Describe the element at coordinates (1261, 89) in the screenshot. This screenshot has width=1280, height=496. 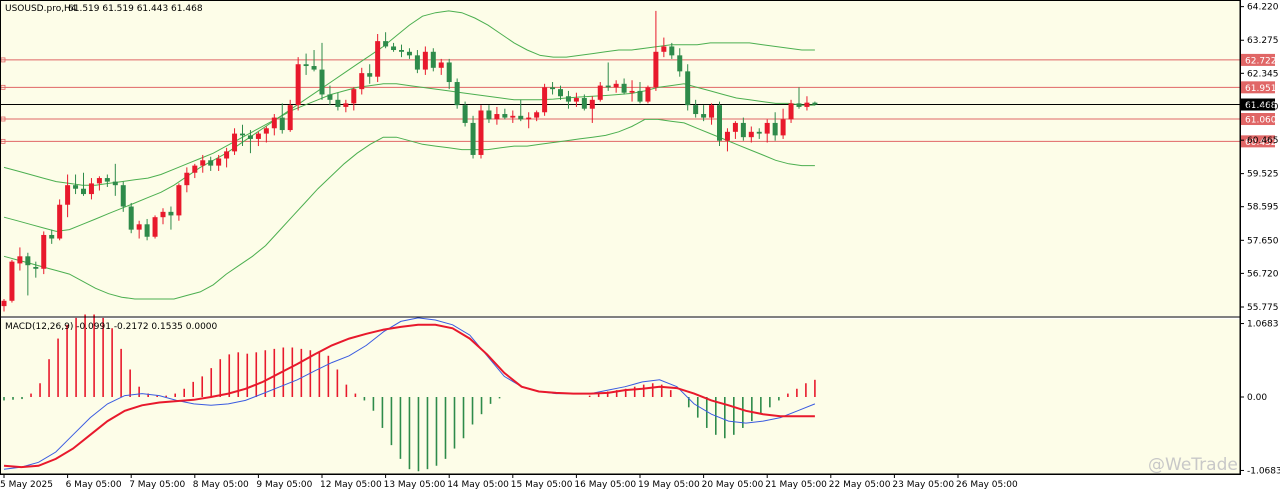
I see `price-level-tag-label-1: 61.951` at that location.